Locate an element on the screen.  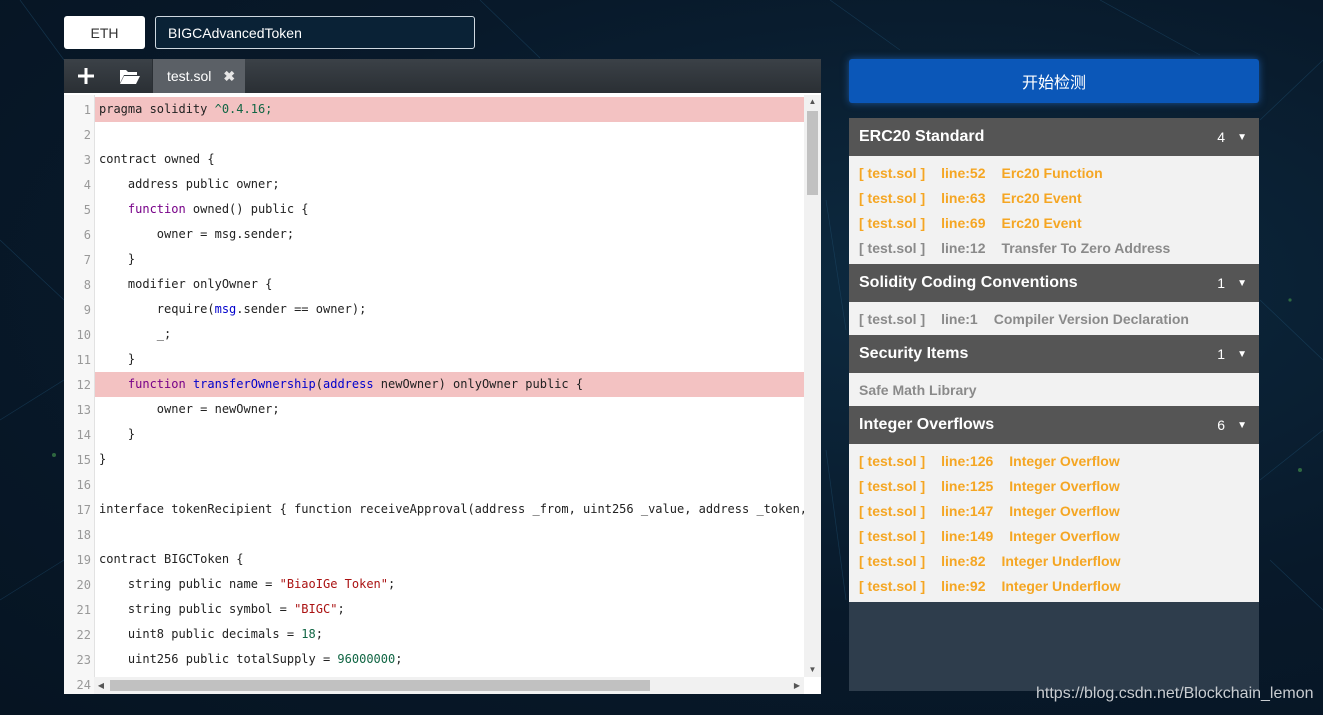
code-line: 9 require(msg.sender == owner); is located at coordinates (434, 309).